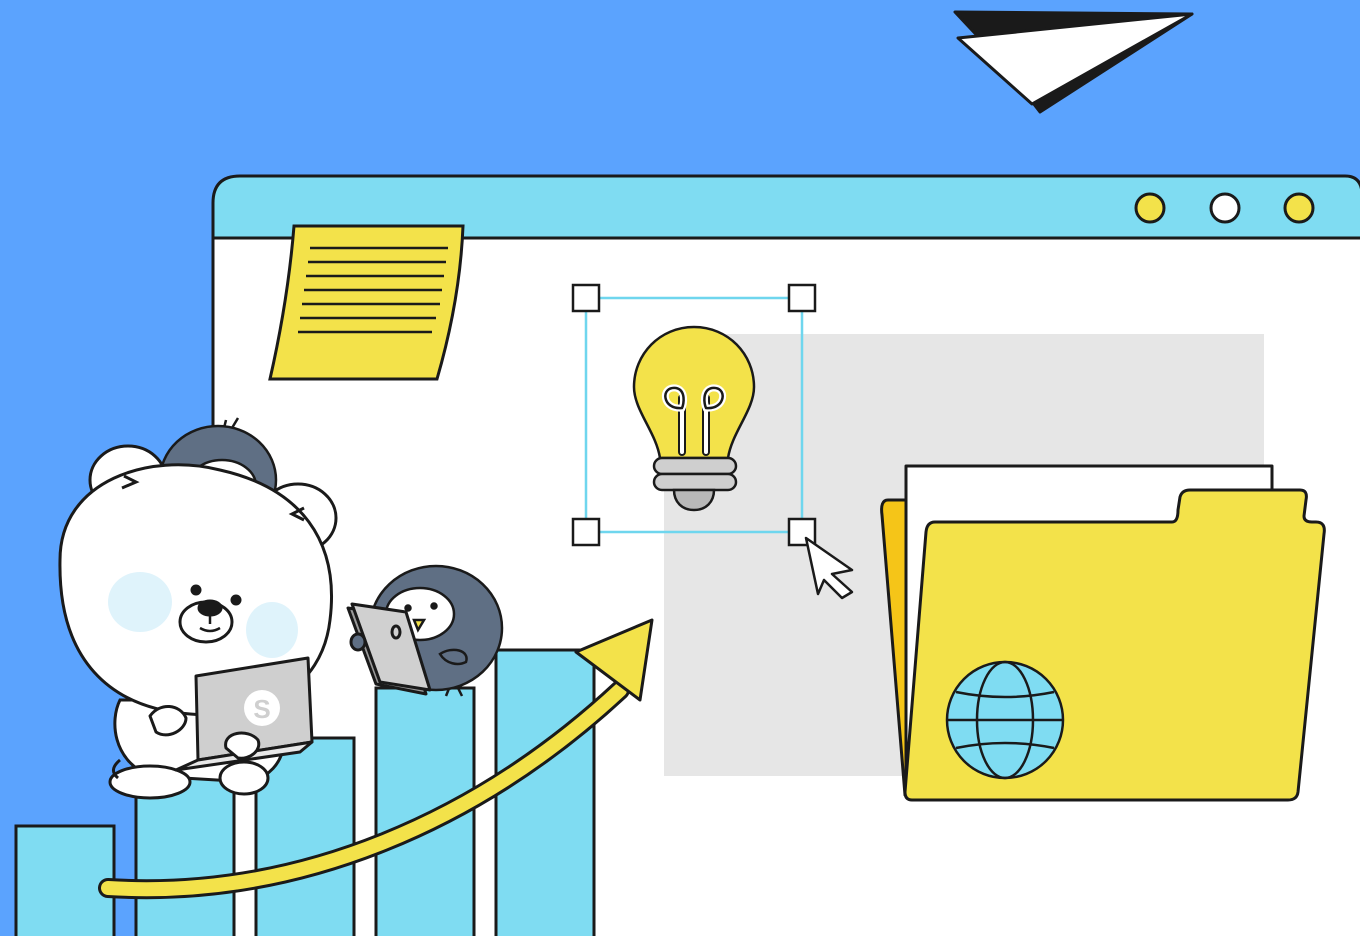 This screenshot has width=1360, height=936. I want to click on globe-icon, so click(1005, 720).